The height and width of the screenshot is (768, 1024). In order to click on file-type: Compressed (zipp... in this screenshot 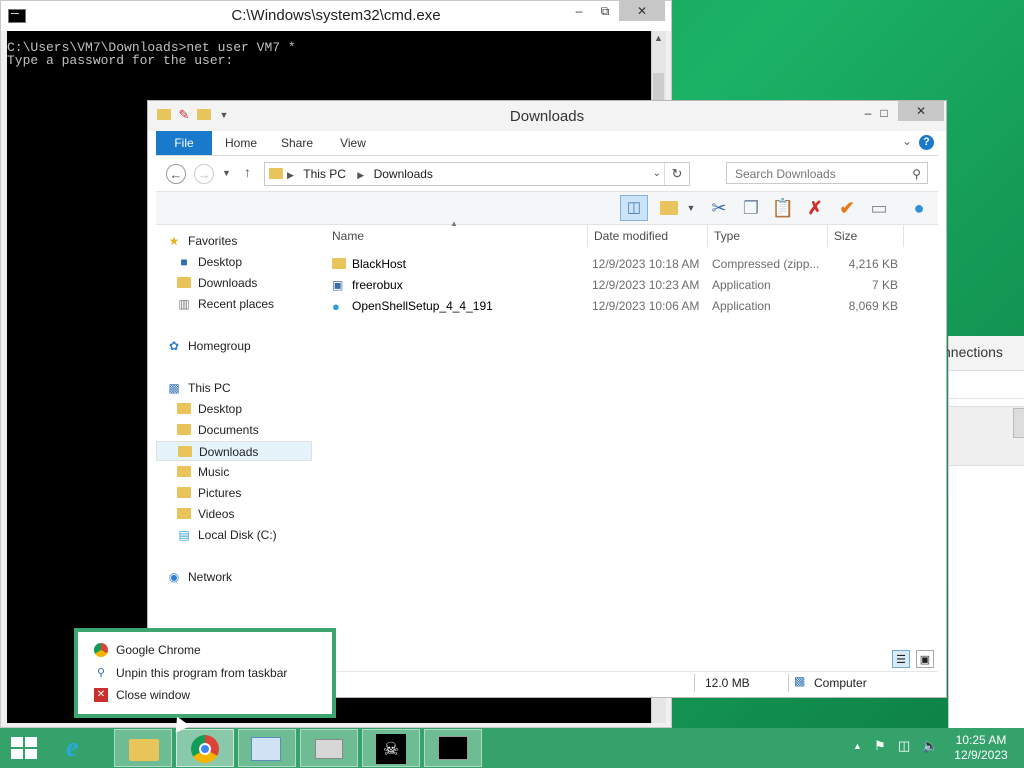, I will do `click(766, 264)`.